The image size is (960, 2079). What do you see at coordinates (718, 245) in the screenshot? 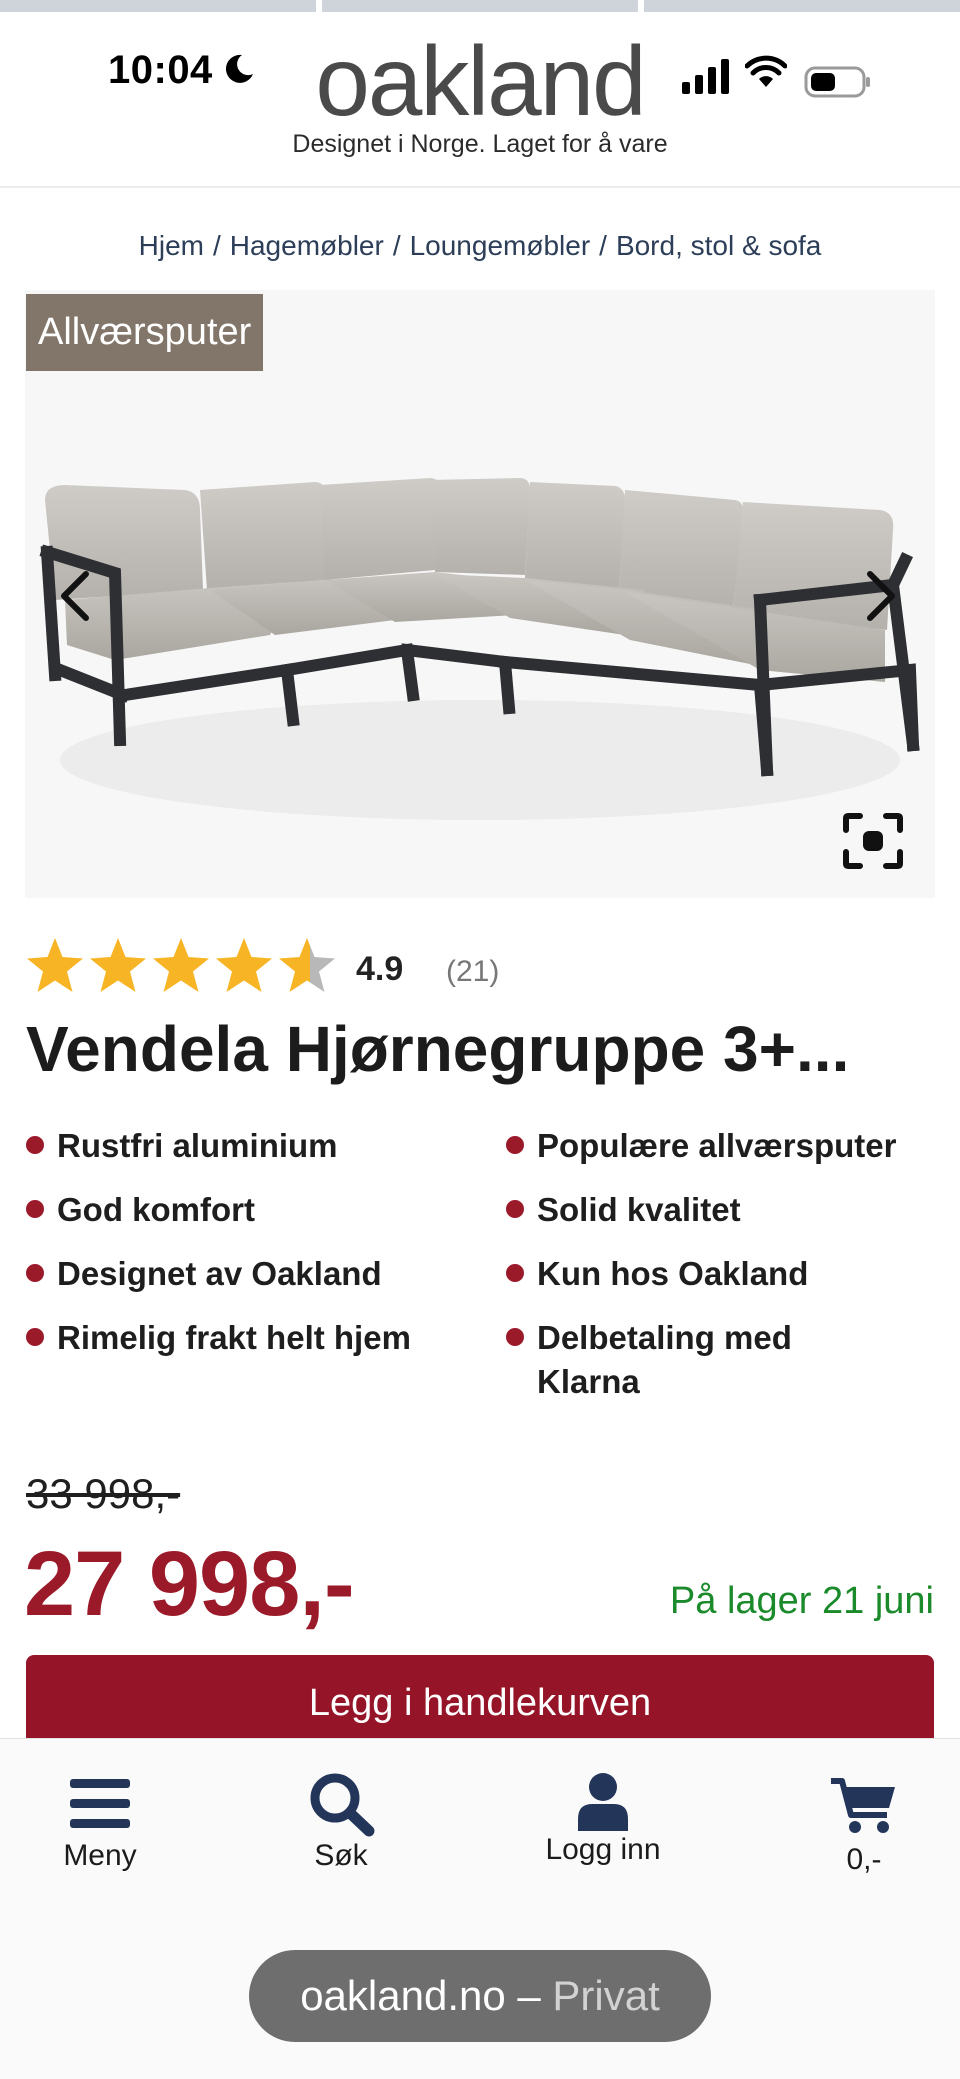
I see `breadcrumb-table-chair-sofa: Bord, stol & sofa` at bounding box center [718, 245].